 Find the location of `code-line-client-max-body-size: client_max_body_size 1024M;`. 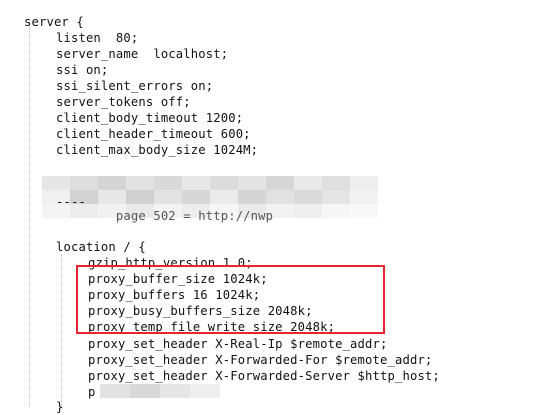

code-line-client-max-body-size: client_max_body_size 1024M; is located at coordinates (157, 150).